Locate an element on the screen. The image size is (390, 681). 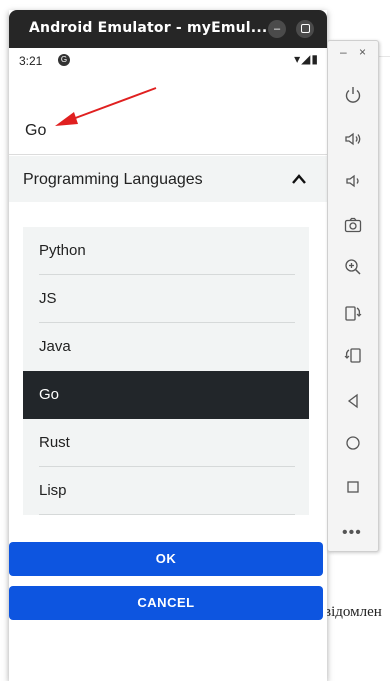
option-java: Java is located at coordinates (166, 347).